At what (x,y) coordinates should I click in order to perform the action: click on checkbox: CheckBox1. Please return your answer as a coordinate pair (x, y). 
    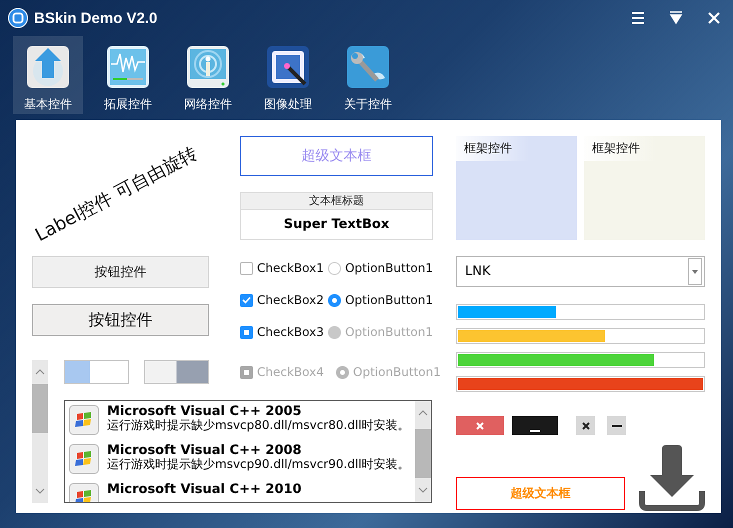
    Looking at the image, I should click on (284, 268).